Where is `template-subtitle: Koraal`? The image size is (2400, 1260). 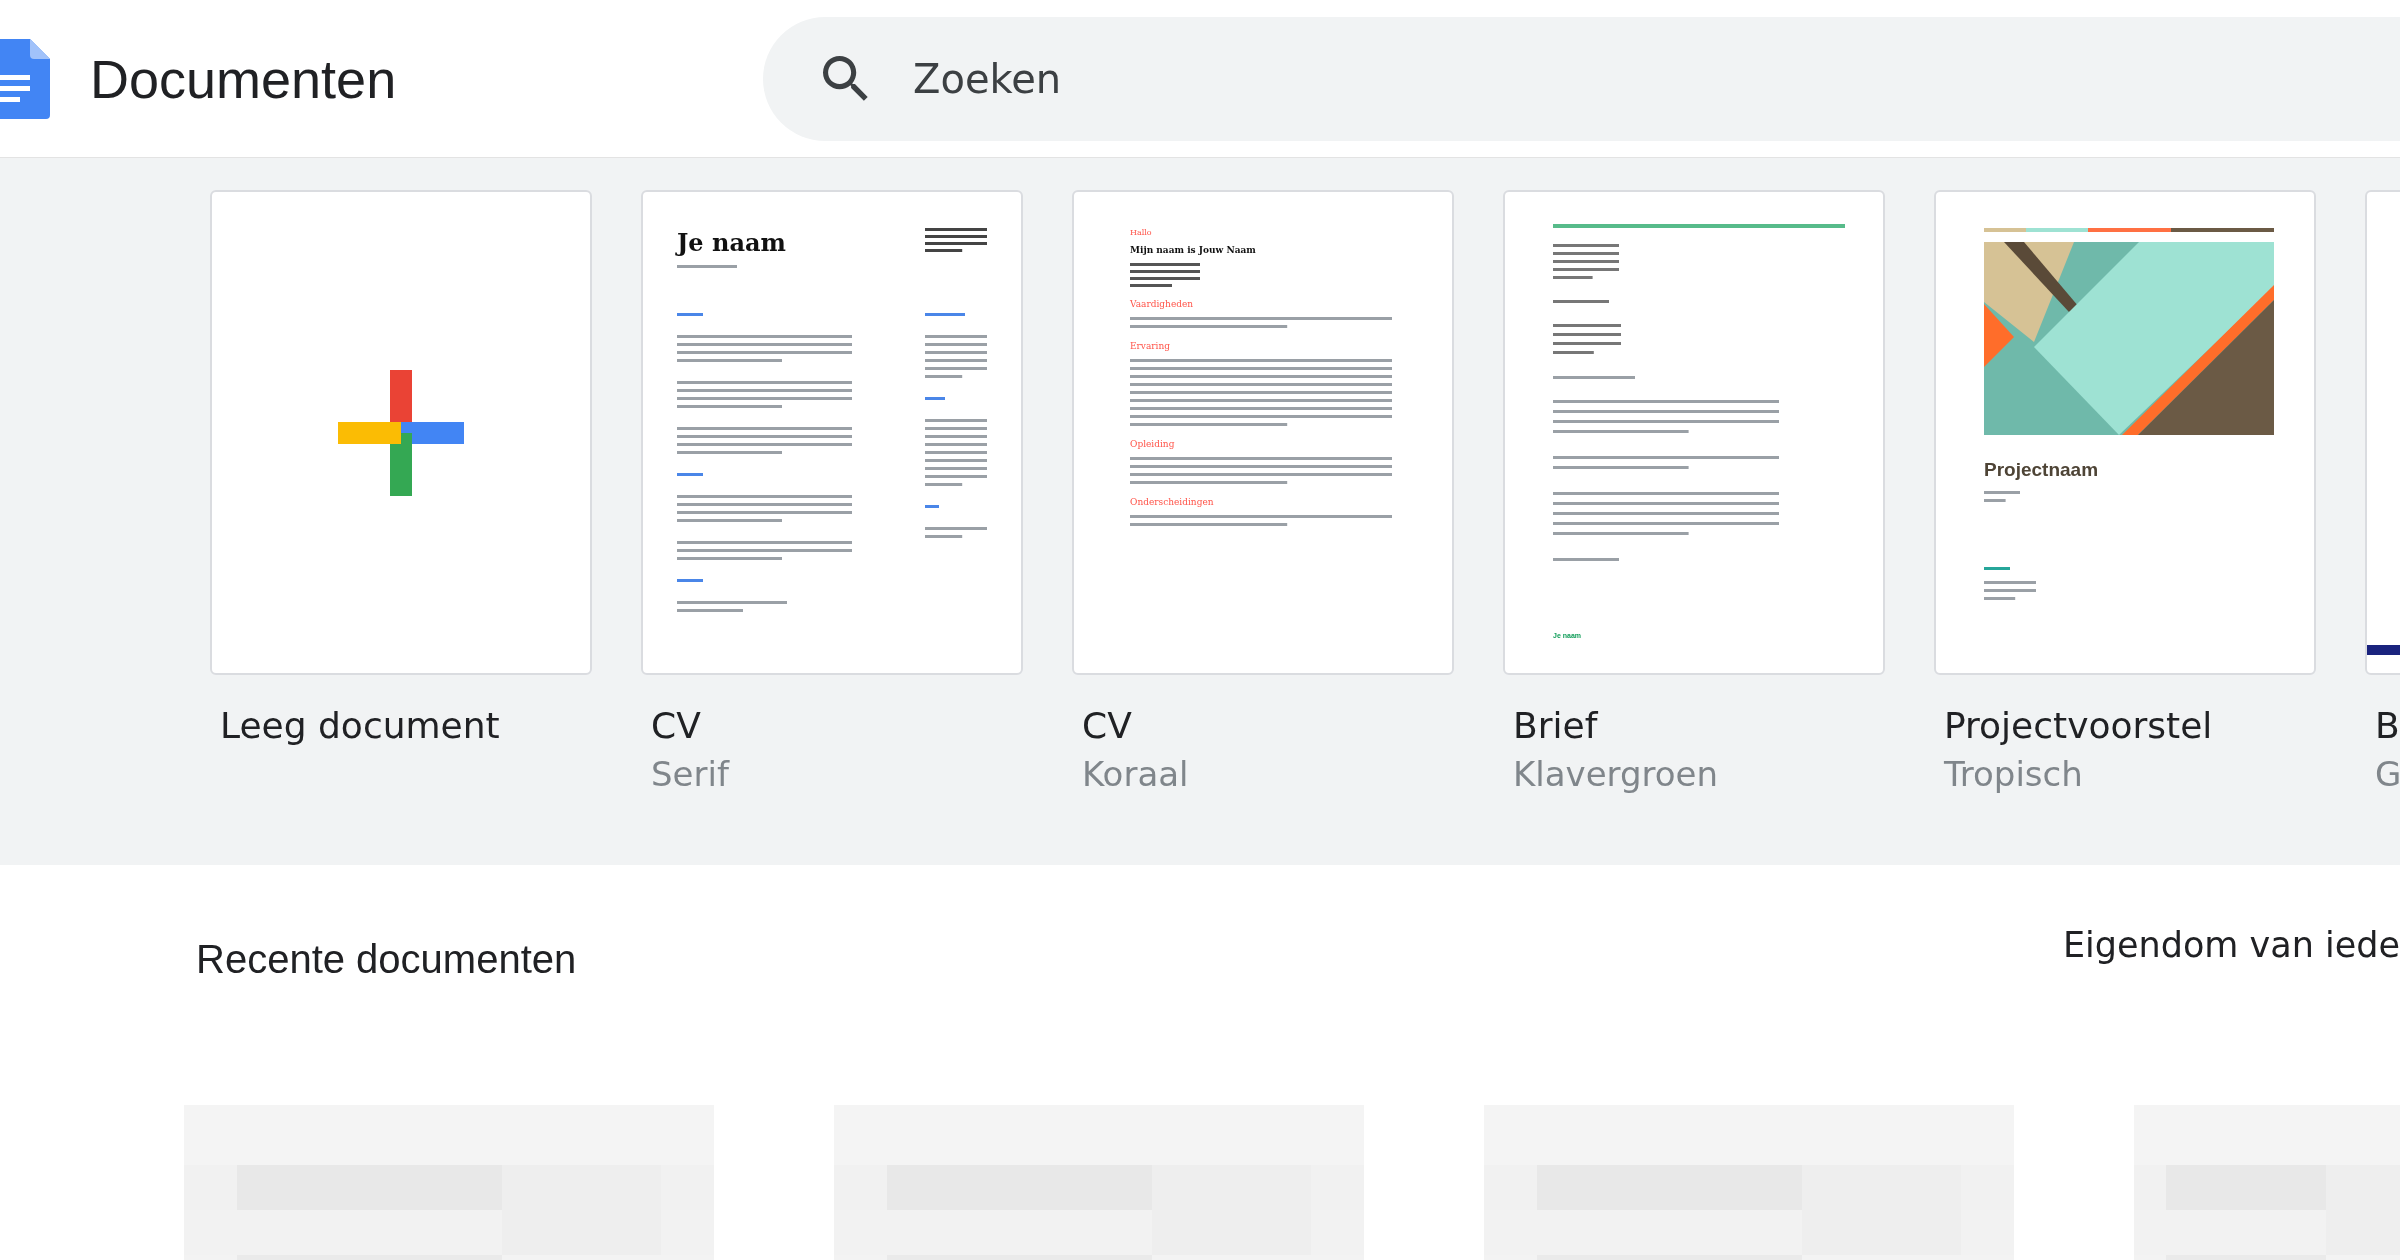
template-subtitle: Koraal is located at coordinates (1136, 774).